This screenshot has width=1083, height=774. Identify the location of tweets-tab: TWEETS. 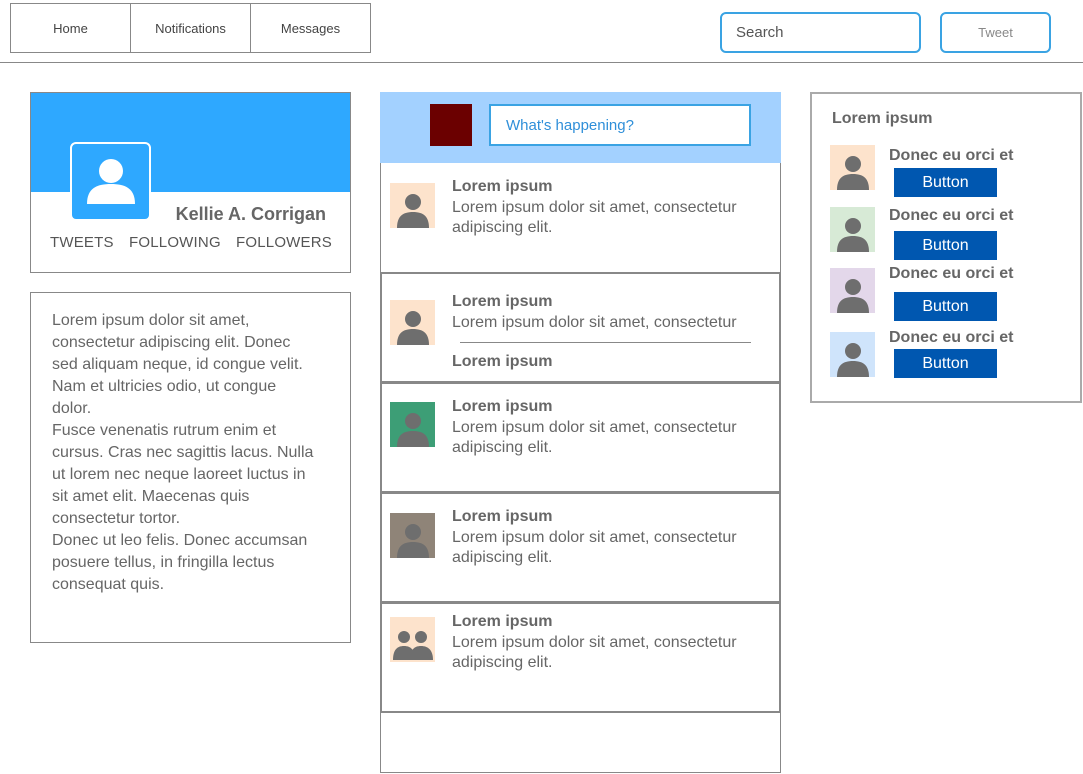
(82, 242).